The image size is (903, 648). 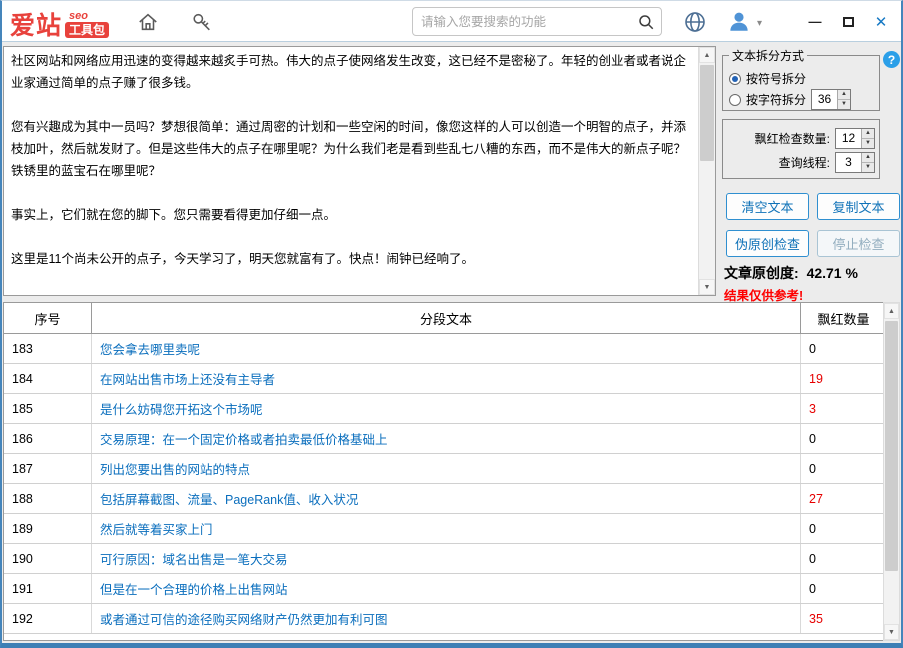 I want to click on split-mode-group: 文本拆分方式 按符号拆分 按字符拆分 36 ▲ ▼, so click(x=801, y=79).